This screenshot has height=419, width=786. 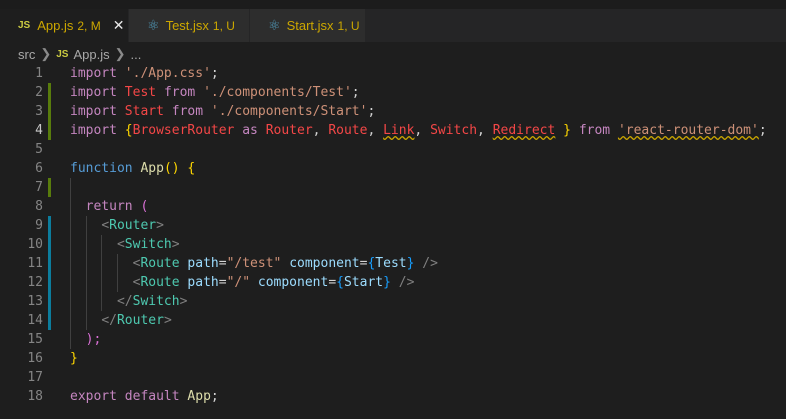 I want to click on identifier: BrowserRouter, so click(x=183, y=130).